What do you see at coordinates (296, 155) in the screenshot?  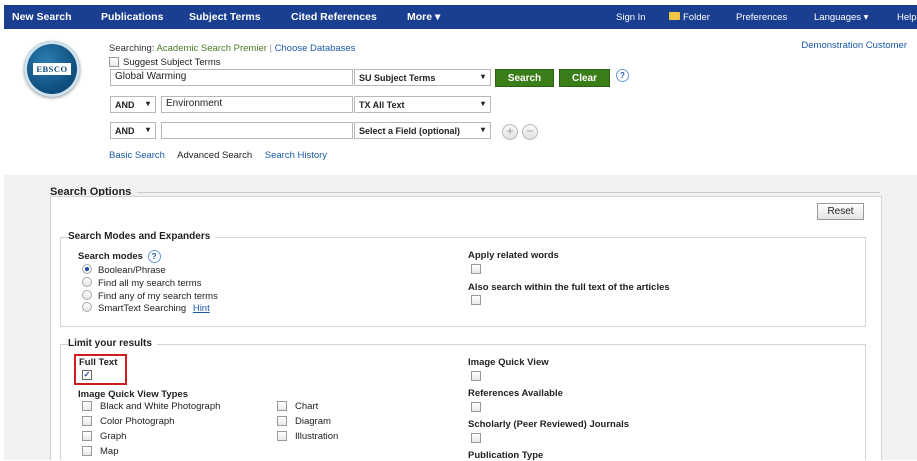 I see `tab-search-history: Search History` at bounding box center [296, 155].